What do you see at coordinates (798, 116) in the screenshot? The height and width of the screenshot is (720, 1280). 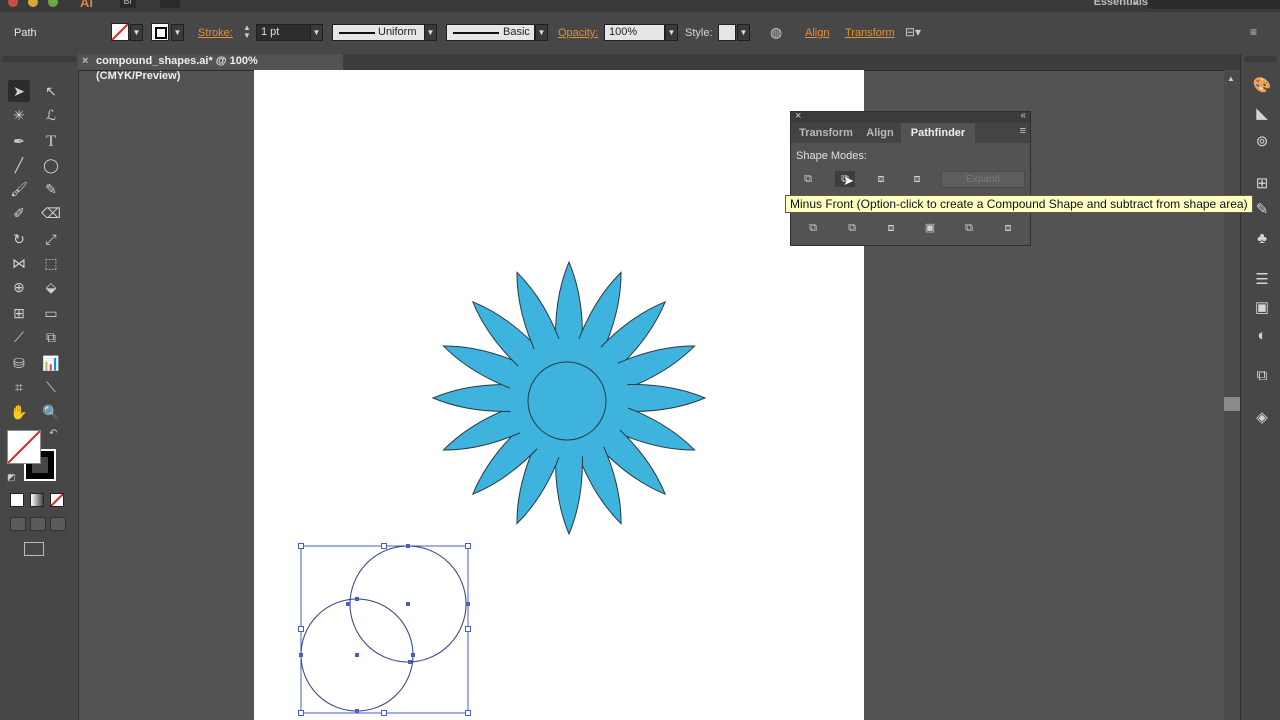 I see `panel-close-icon: ×` at bounding box center [798, 116].